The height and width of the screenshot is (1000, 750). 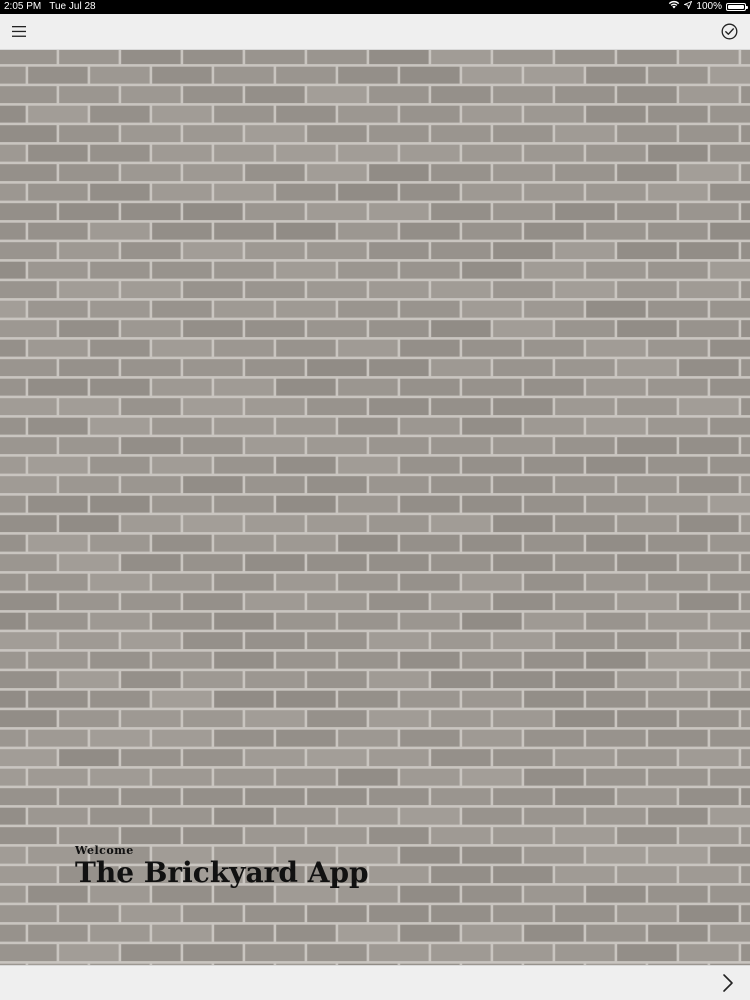 I want to click on done-button, so click(x=729, y=31).